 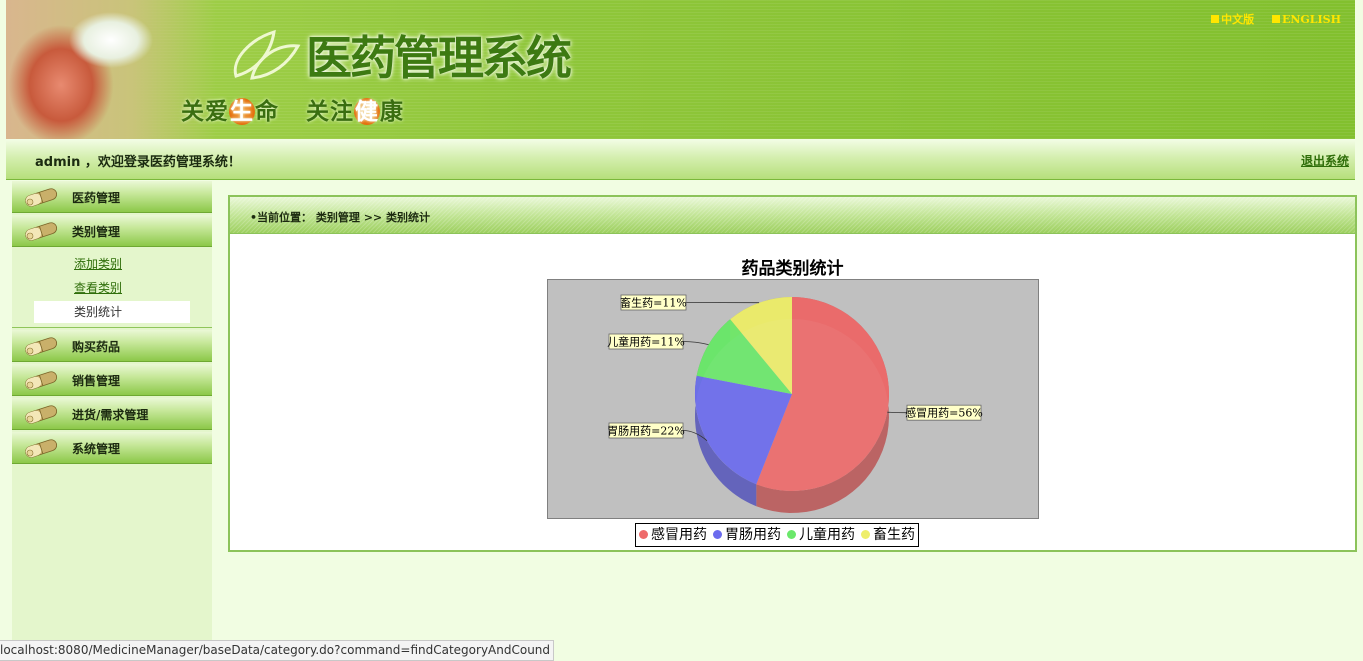 What do you see at coordinates (653, 303) in the screenshot?
I see `data-label: 畜生药=11%` at bounding box center [653, 303].